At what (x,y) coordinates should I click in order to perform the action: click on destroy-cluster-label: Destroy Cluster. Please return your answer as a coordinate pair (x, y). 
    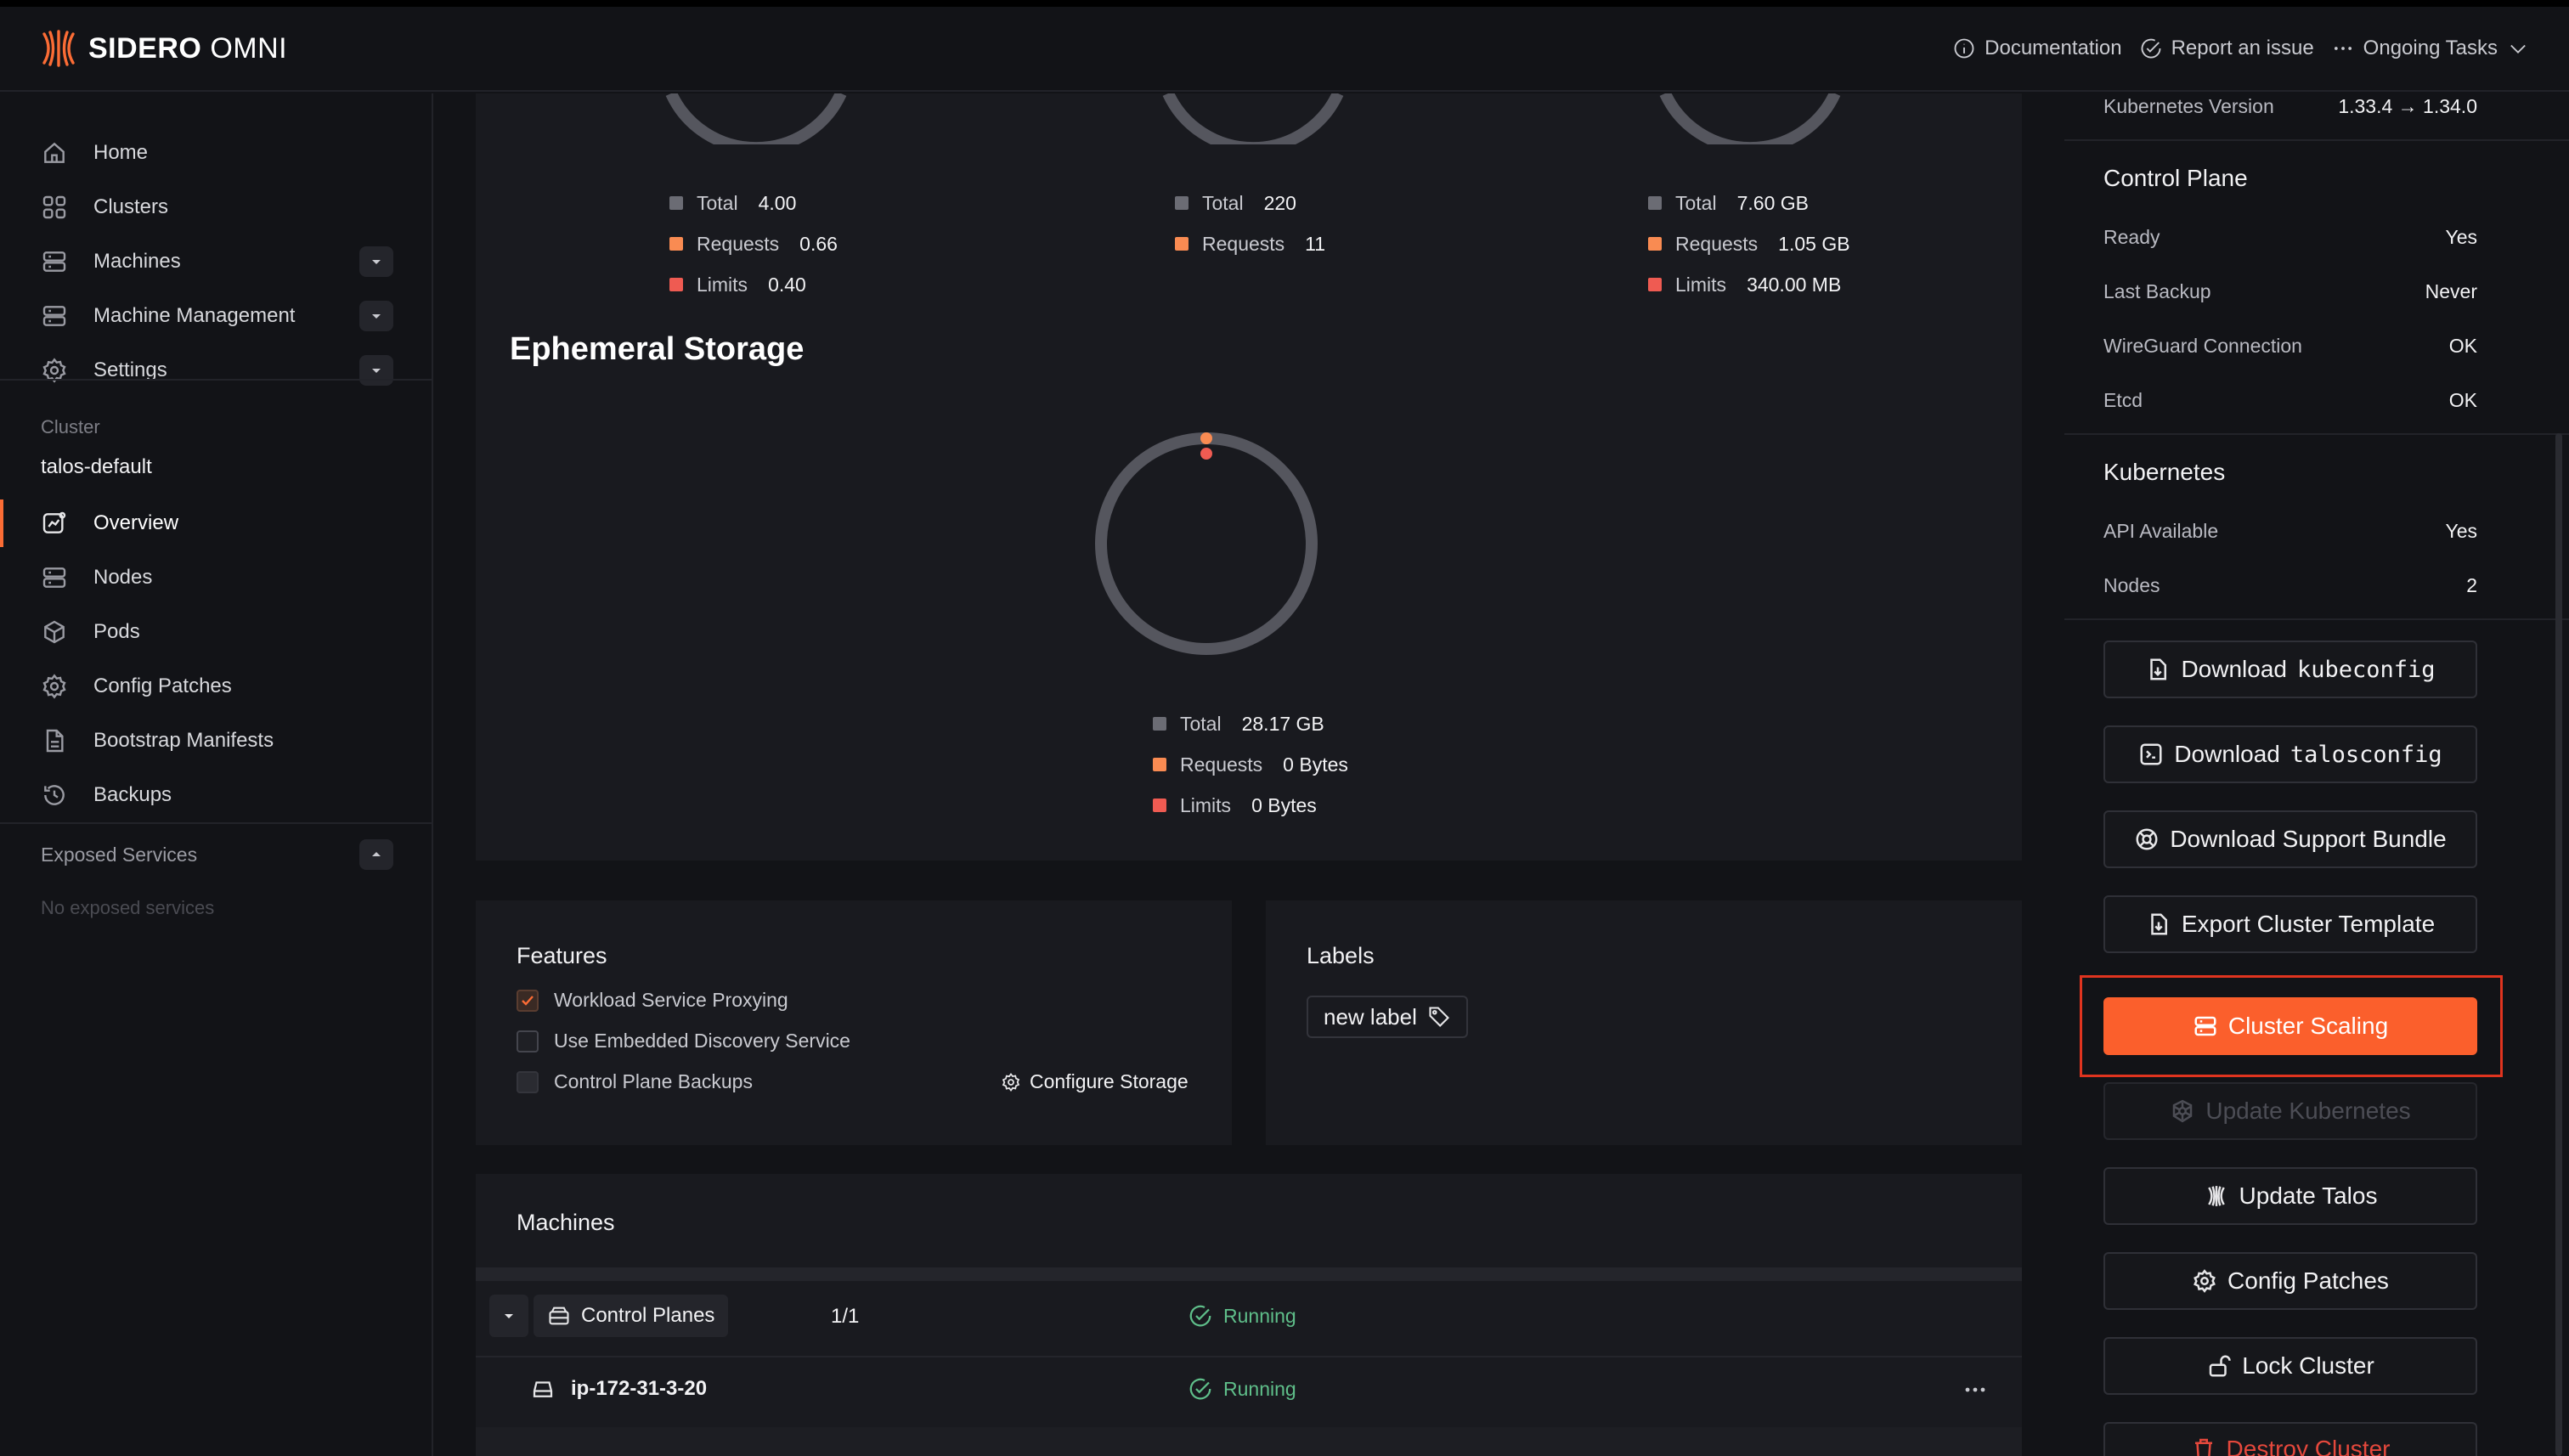
    Looking at the image, I should click on (2308, 1446).